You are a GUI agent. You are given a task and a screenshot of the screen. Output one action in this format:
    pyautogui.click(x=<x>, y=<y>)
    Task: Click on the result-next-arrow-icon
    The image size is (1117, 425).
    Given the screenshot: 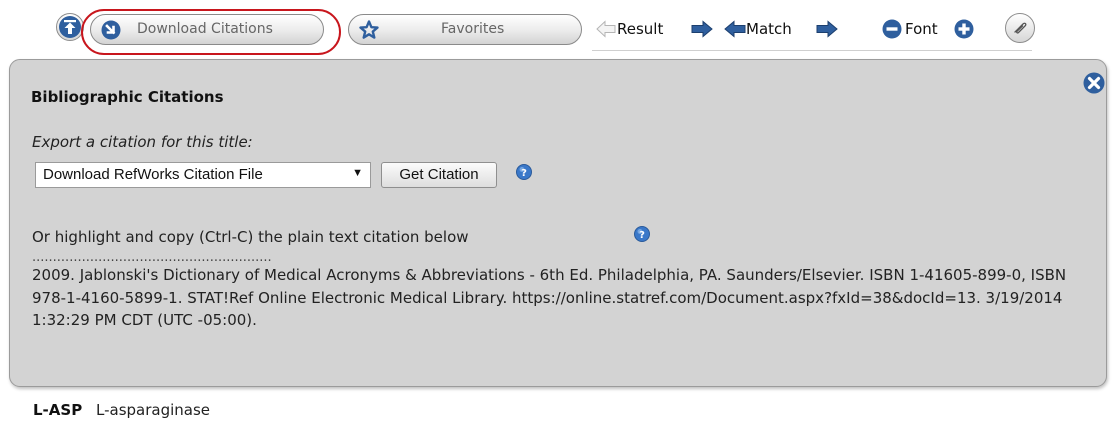 What is the action you would take?
    pyautogui.click(x=702, y=29)
    